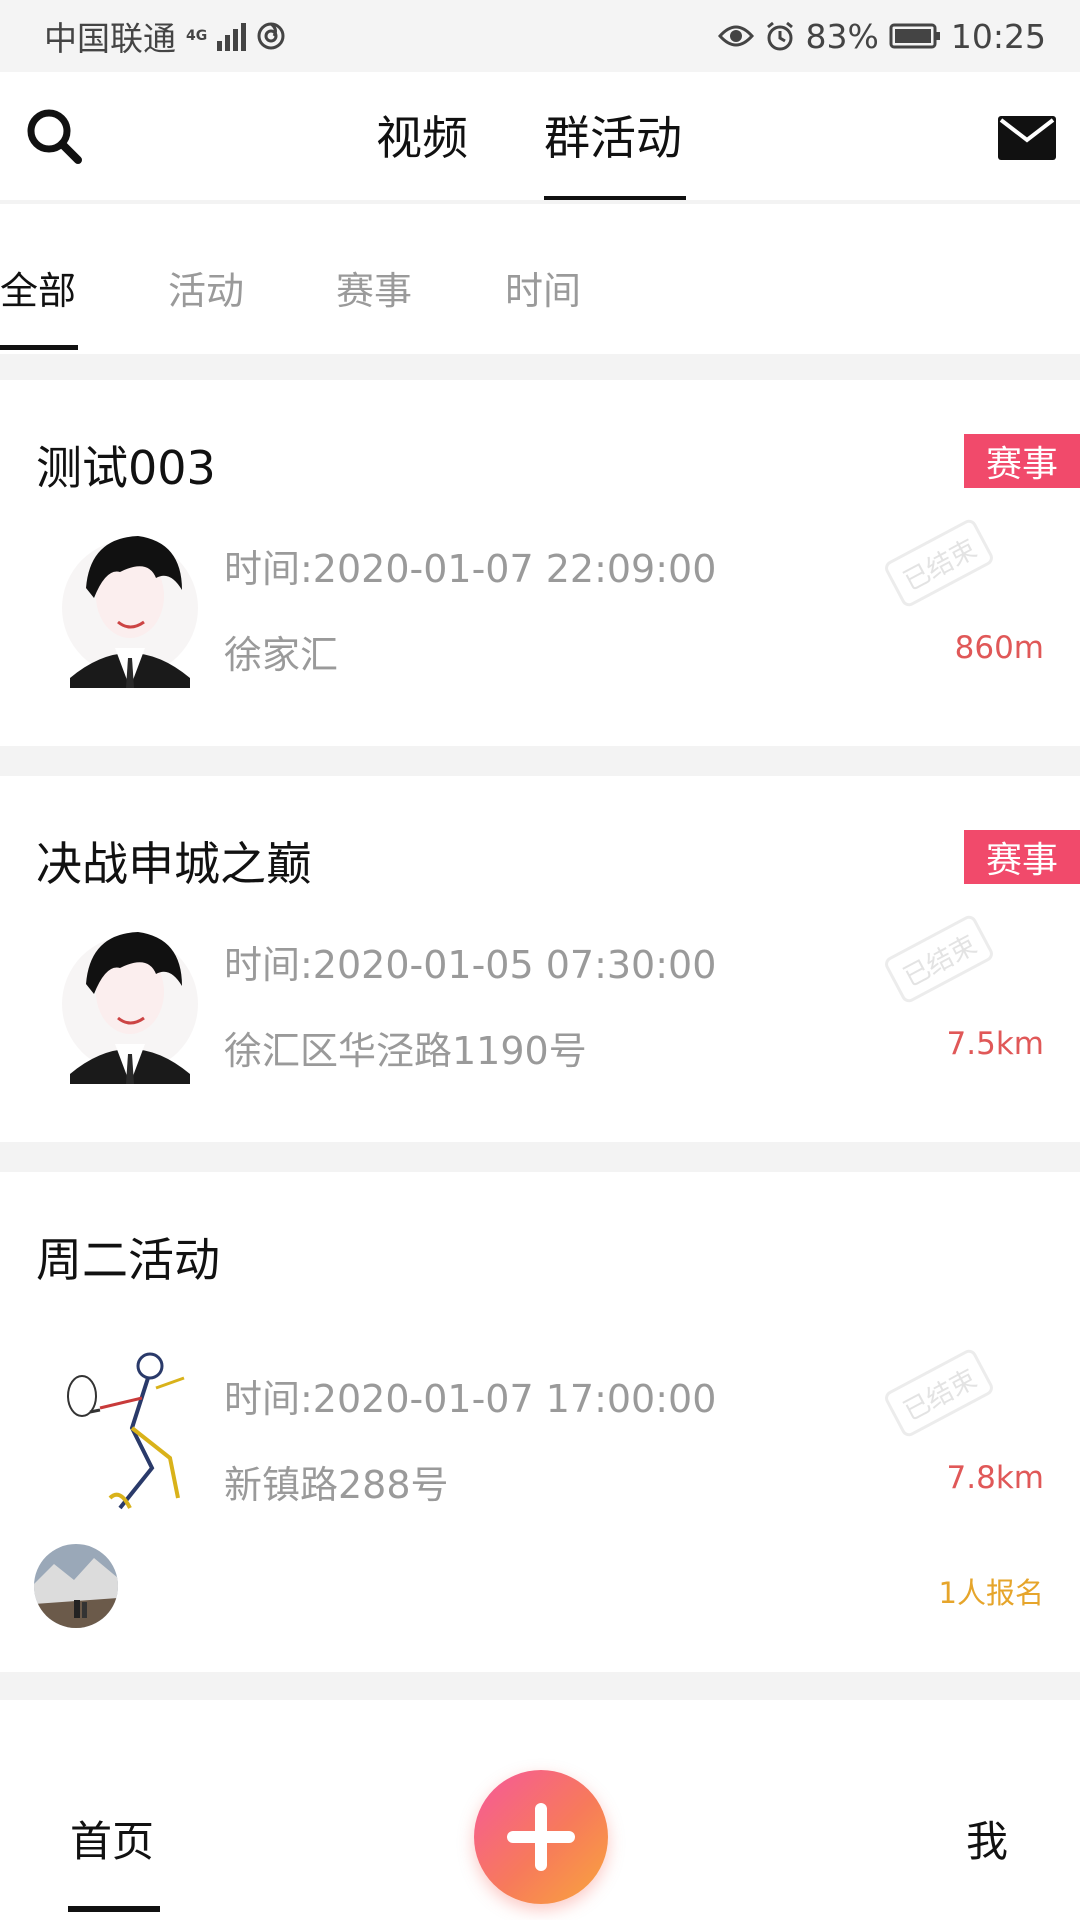  I want to click on hotspot-icon, so click(271, 36).